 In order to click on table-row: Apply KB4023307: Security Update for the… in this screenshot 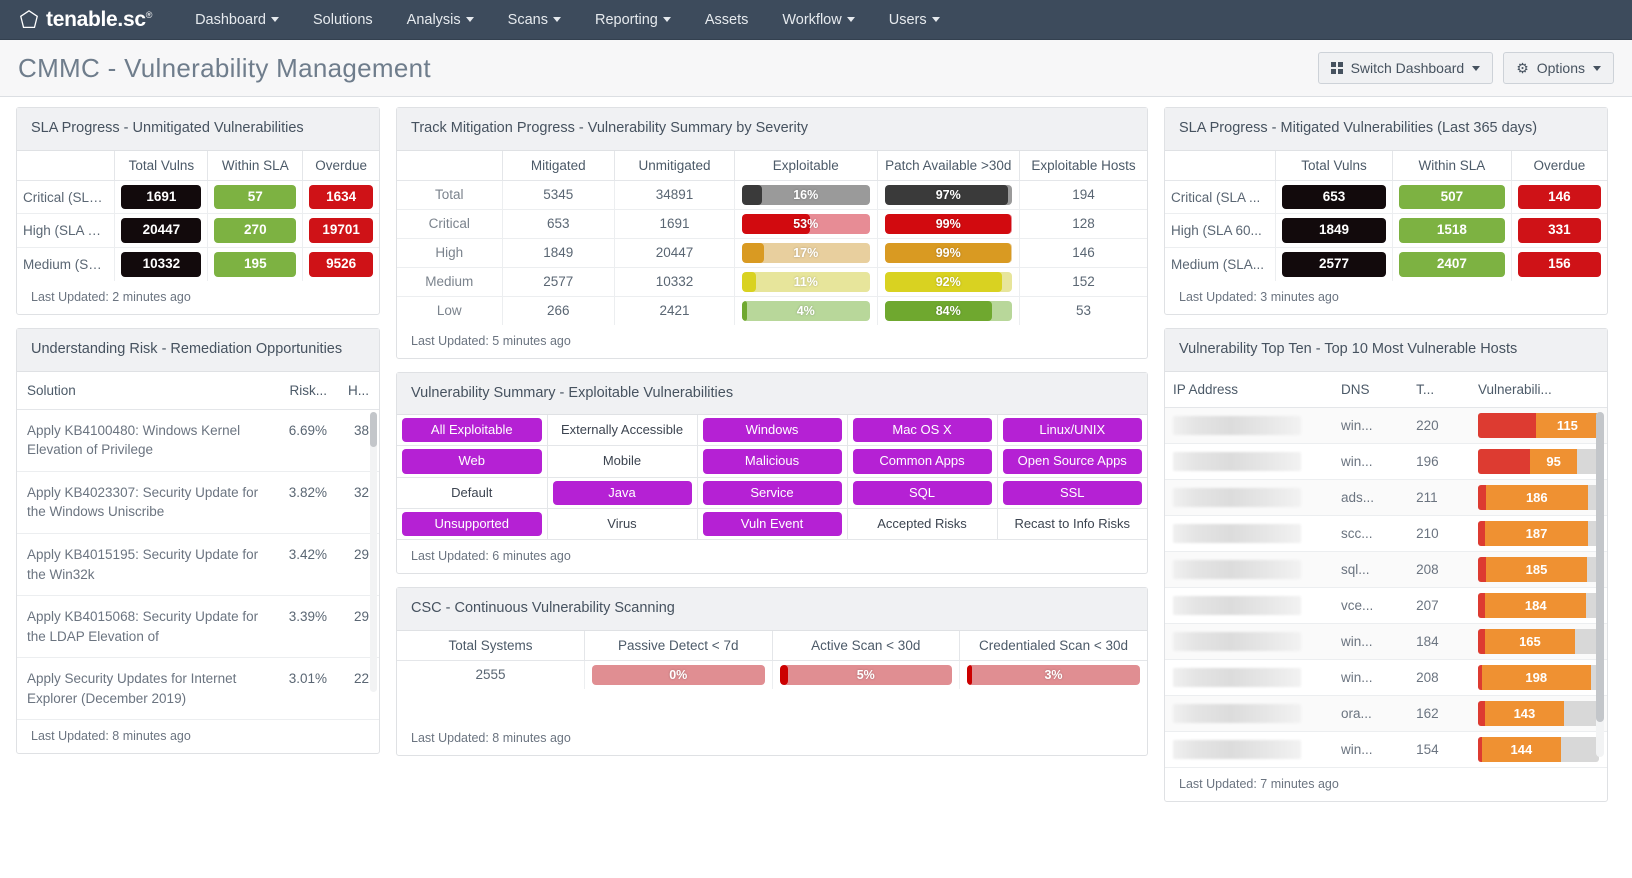, I will do `click(198, 503)`.